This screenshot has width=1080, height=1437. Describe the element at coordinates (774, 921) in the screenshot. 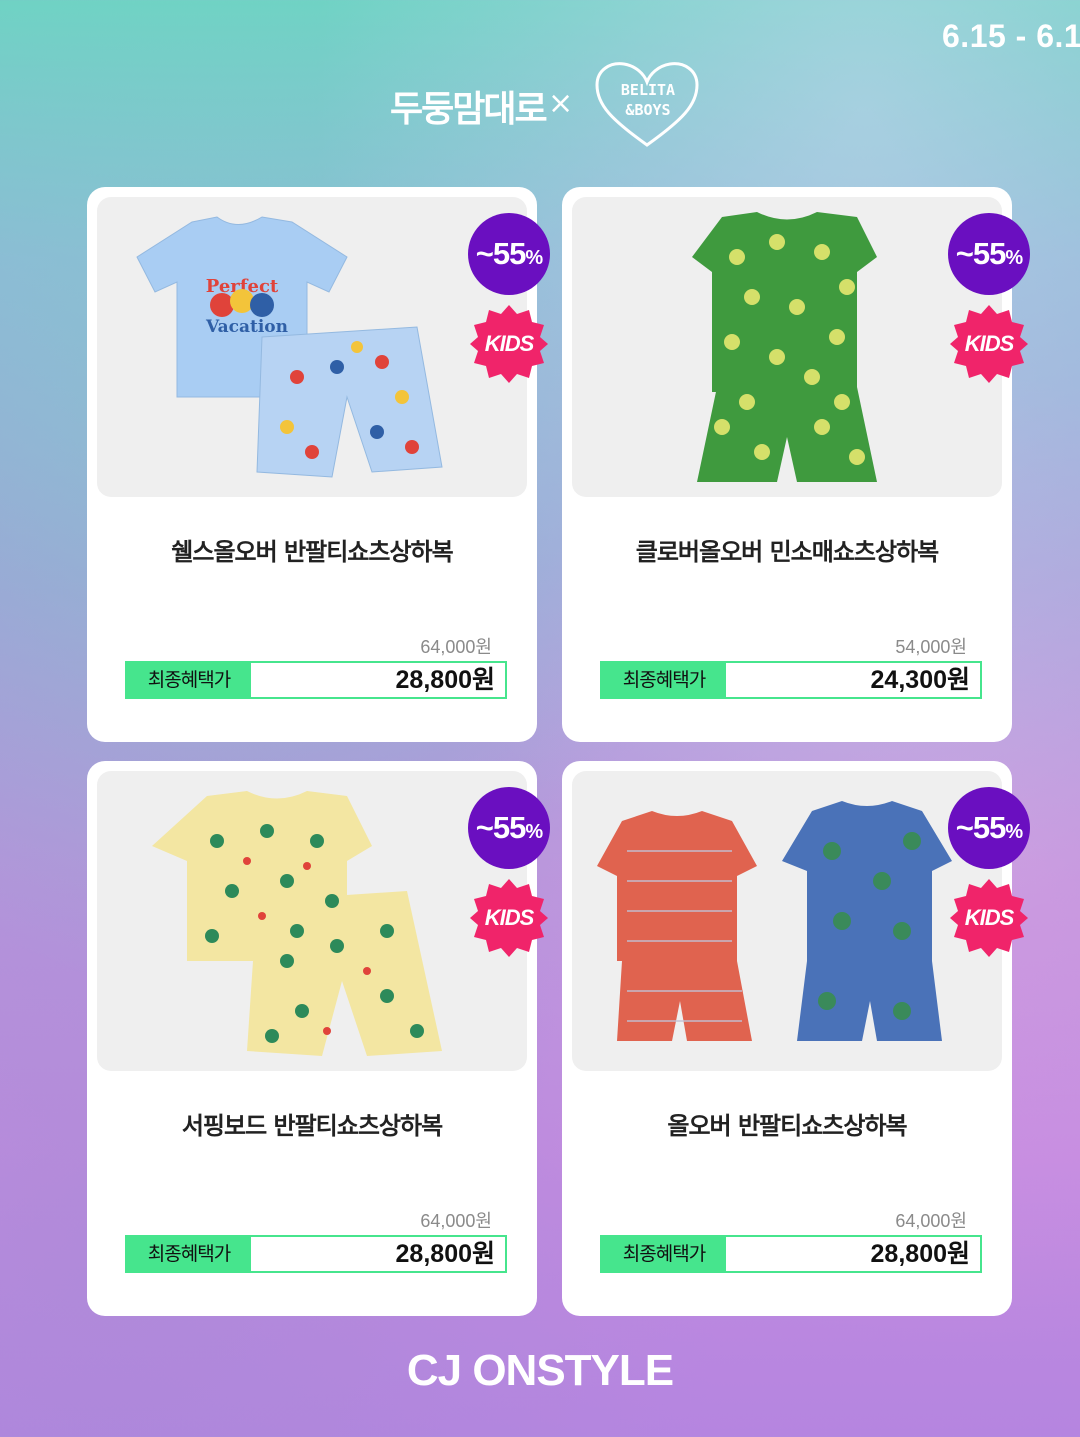

I see `product-illustration-allover-set` at that location.